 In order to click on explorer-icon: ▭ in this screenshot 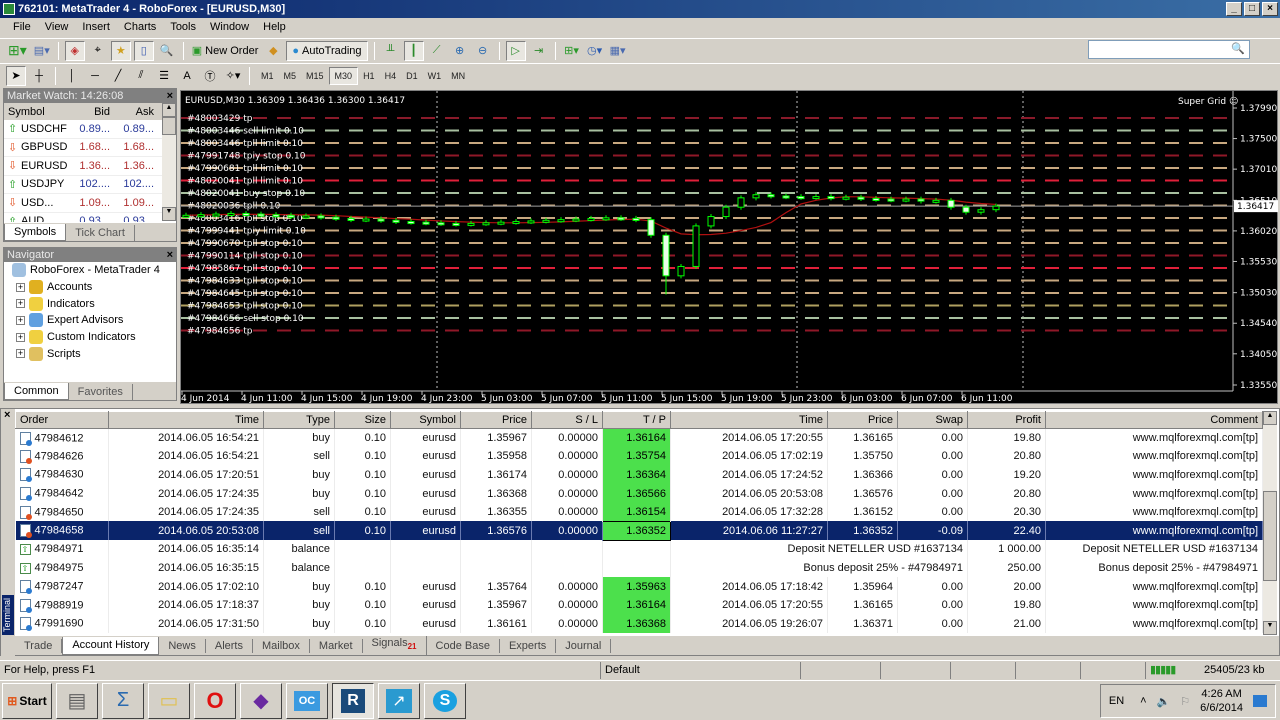, I will do `click(169, 700)`.